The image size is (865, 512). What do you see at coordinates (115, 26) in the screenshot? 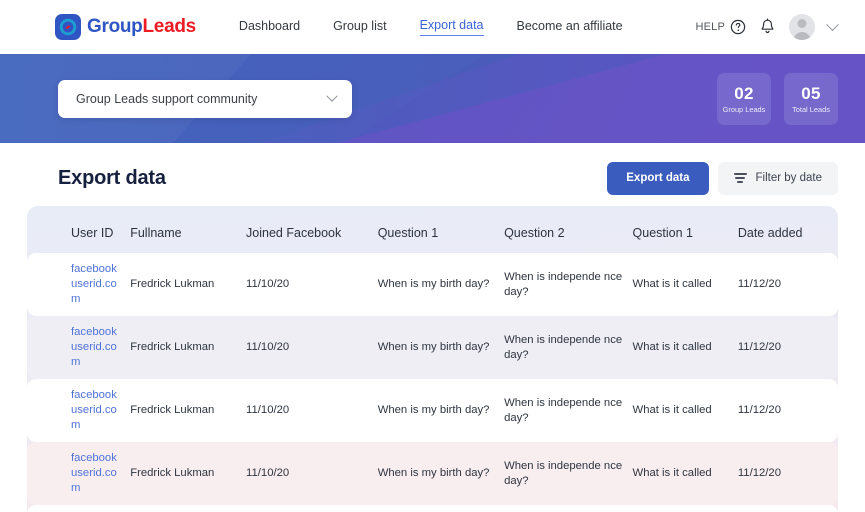
I see `brand-name-primary: Group` at bounding box center [115, 26].